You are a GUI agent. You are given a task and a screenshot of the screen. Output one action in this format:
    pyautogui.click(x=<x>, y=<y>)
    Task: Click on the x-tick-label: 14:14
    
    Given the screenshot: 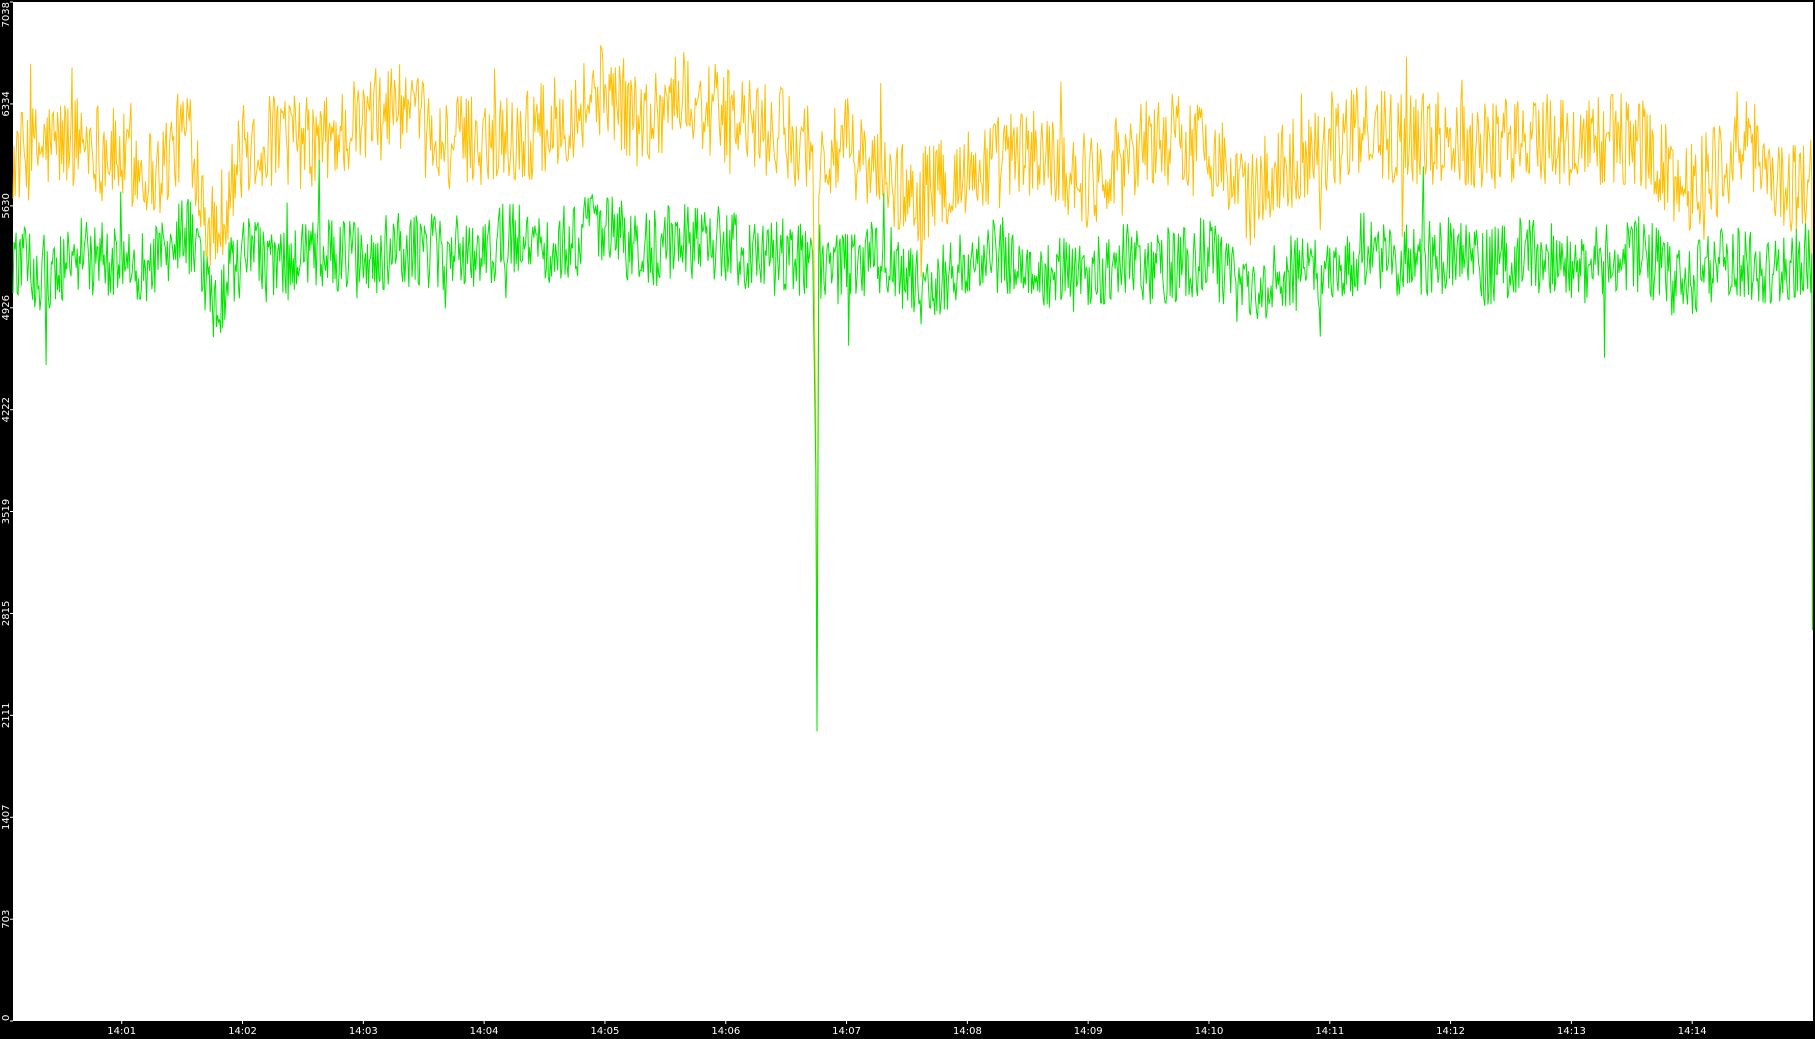 What is the action you would take?
    pyautogui.click(x=1692, y=1031)
    